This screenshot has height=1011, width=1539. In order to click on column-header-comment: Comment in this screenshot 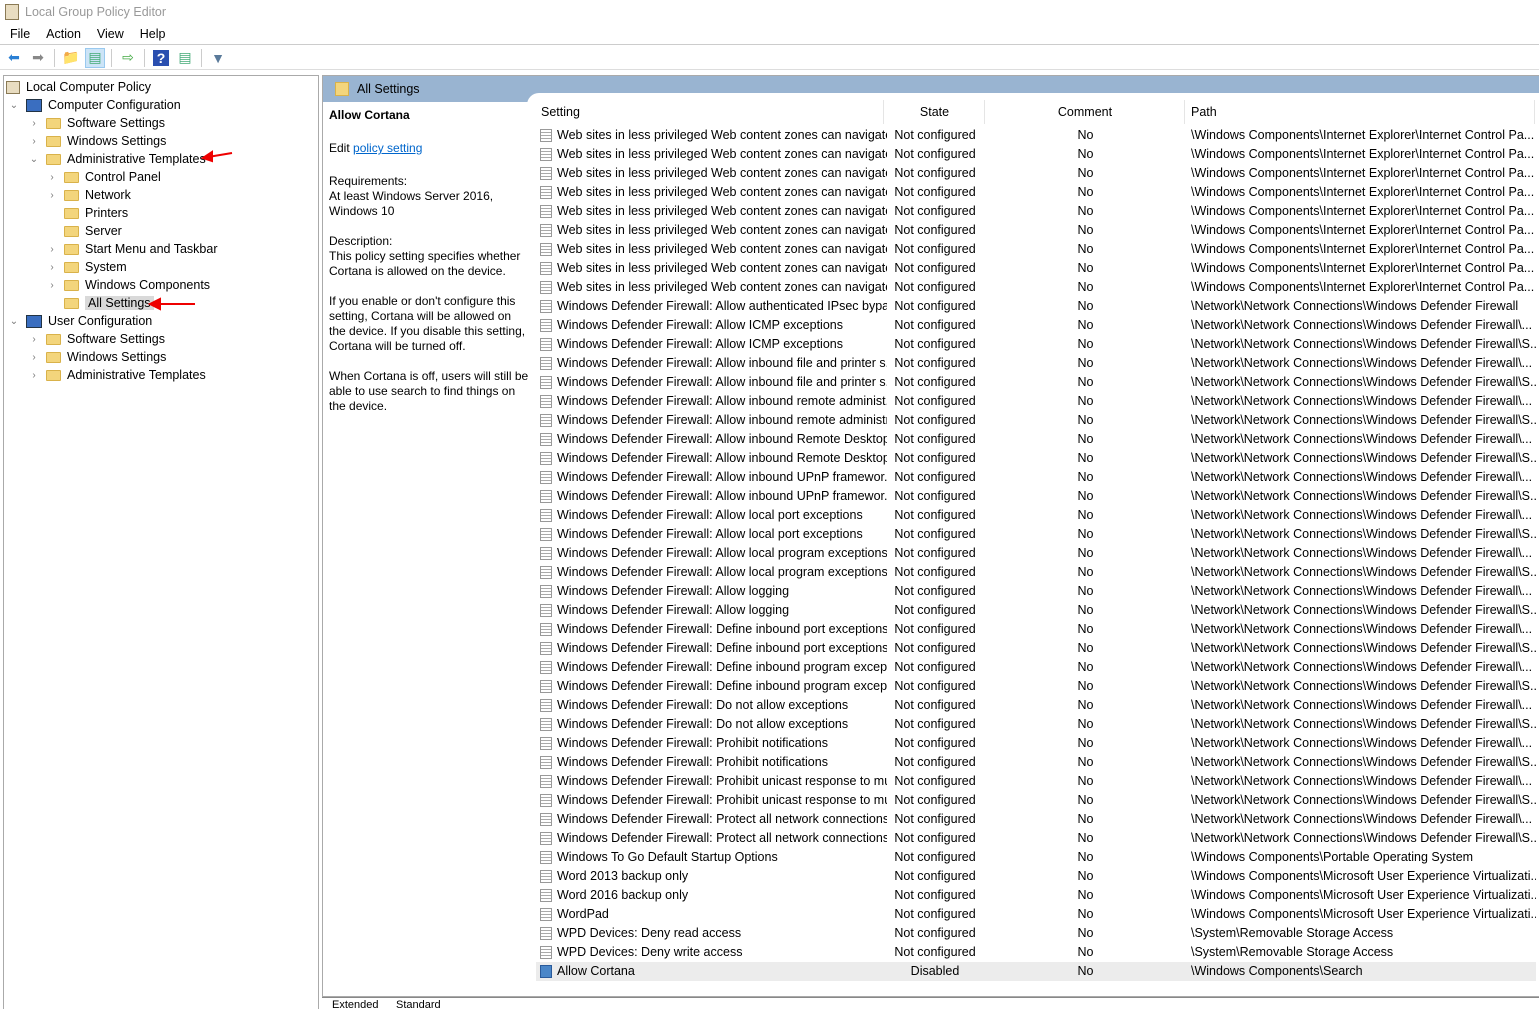, I will do `click(1085, 112)`.